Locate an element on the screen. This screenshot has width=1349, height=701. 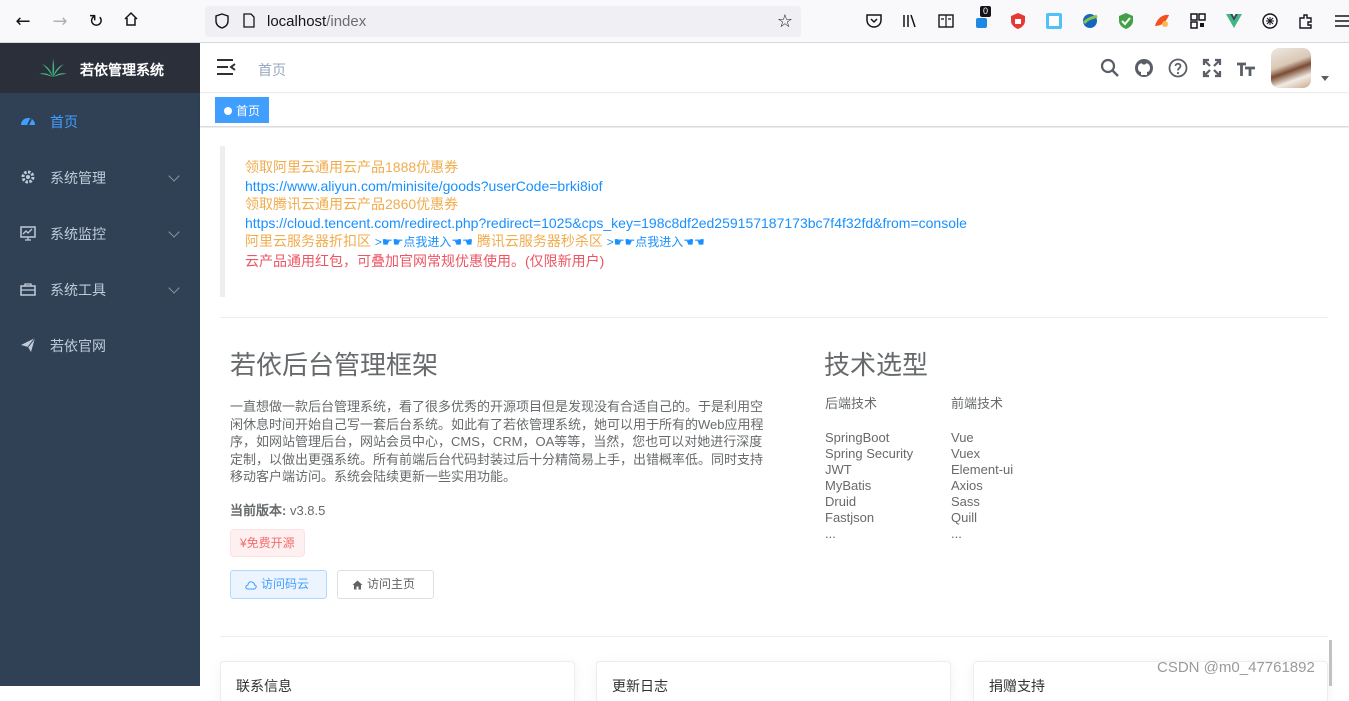
globe-extension-icon is located at coordinates (1090, 21).